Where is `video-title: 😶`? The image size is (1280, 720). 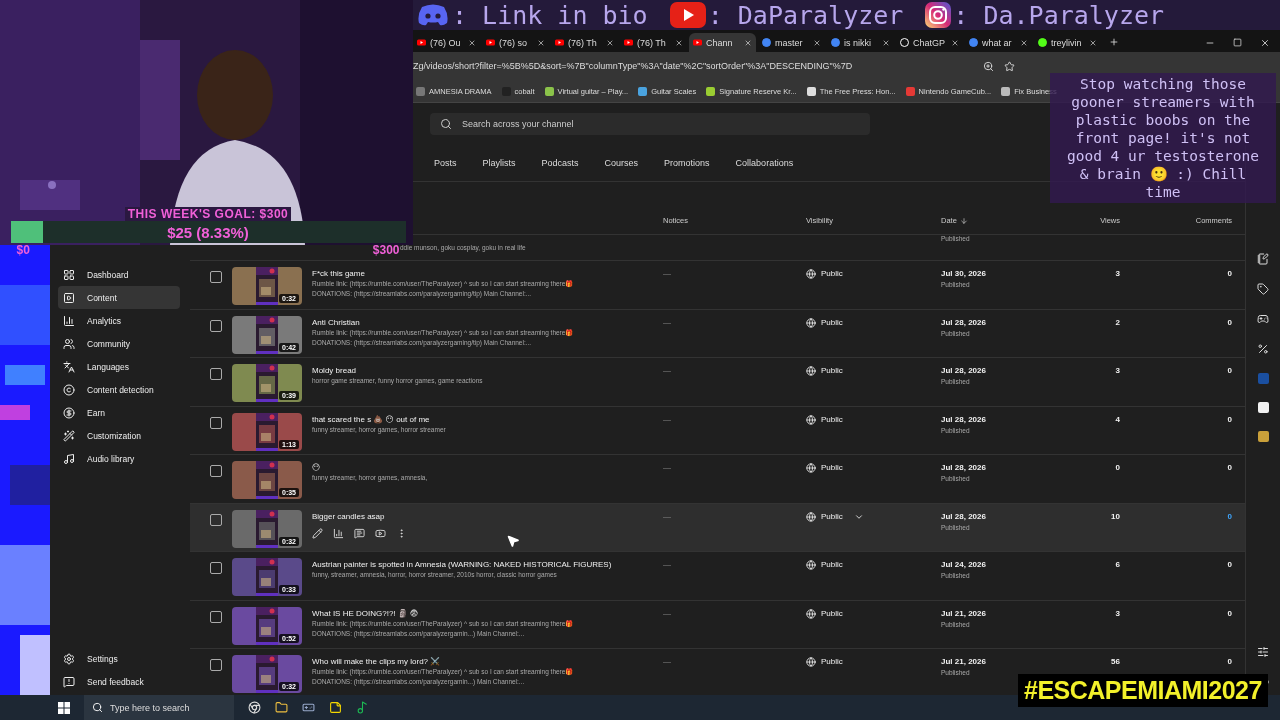 video-title: 😶 is located at coordinates (487, 467).